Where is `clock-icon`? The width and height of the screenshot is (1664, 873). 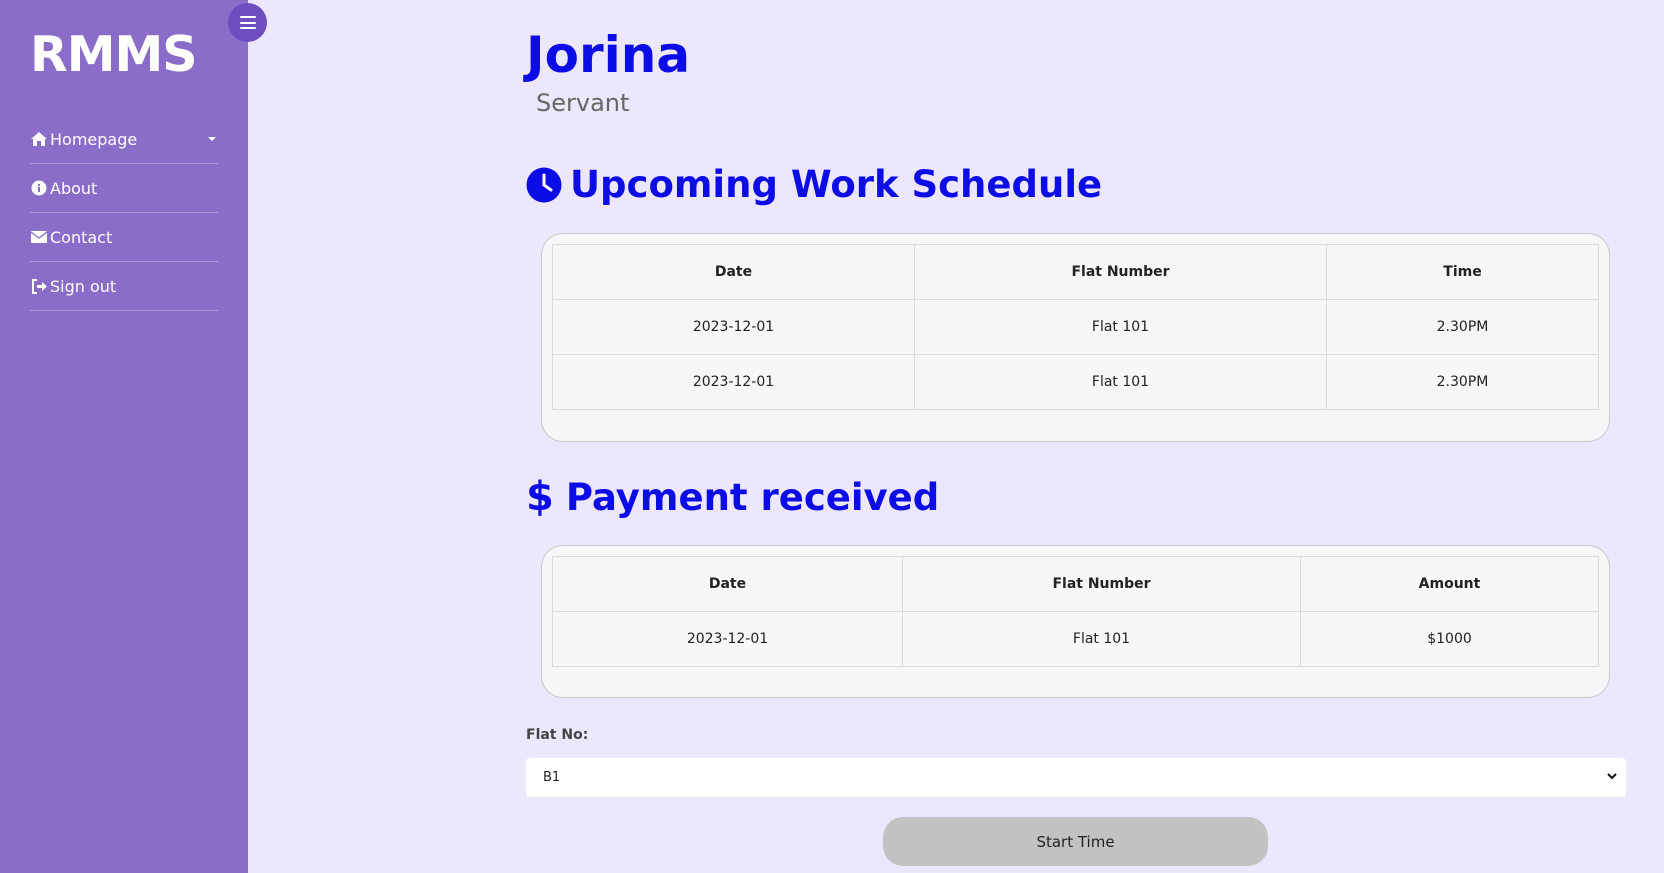
clock-icon is located at coordinates (544, 185).